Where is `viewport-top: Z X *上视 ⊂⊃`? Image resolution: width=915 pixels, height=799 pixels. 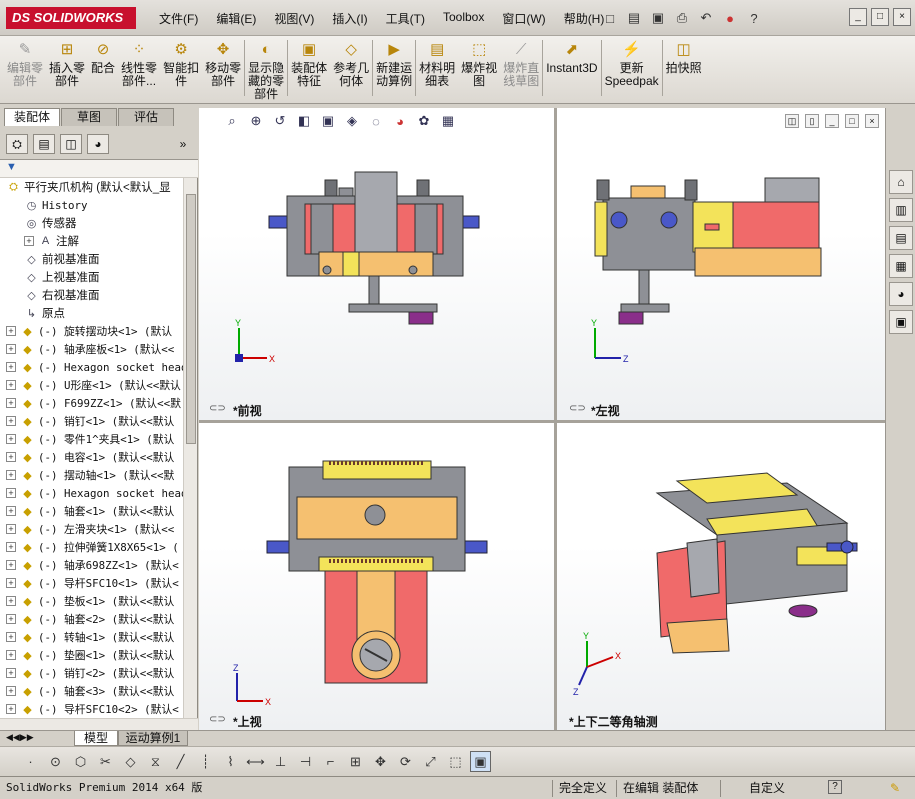 viewport-top: Z X *上视 ⊂⊃ is located at coordinates (376, 576).